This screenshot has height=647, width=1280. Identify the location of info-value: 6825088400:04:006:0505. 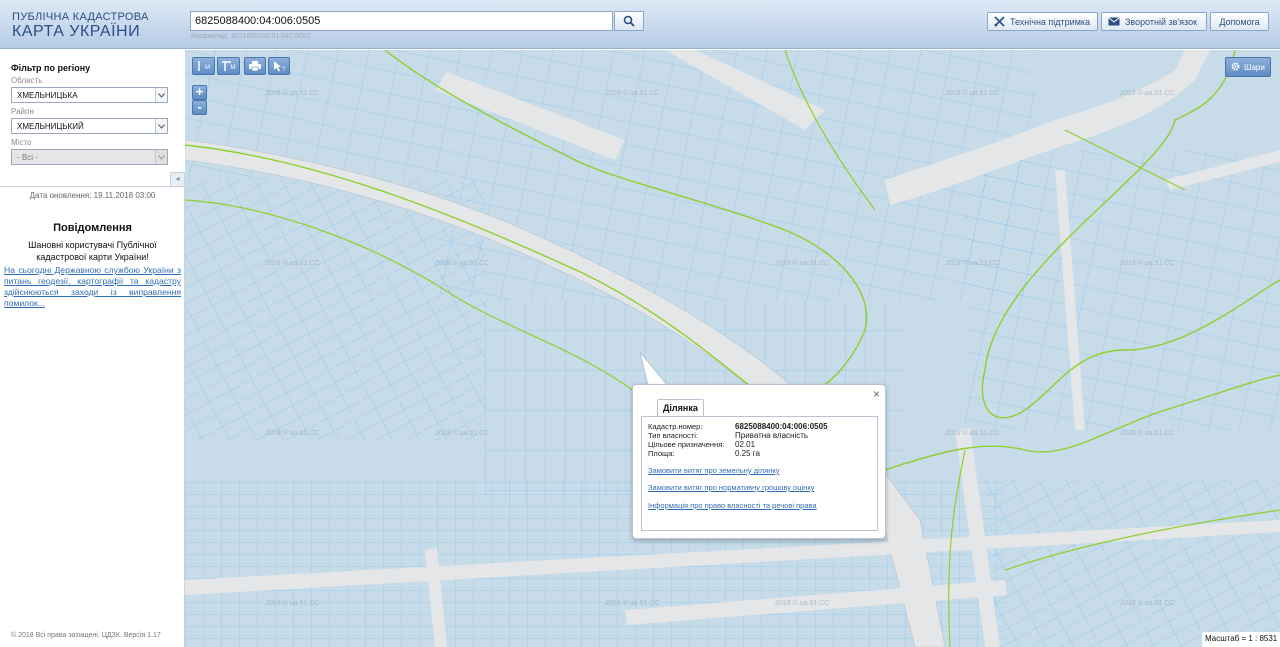
(781, 426).